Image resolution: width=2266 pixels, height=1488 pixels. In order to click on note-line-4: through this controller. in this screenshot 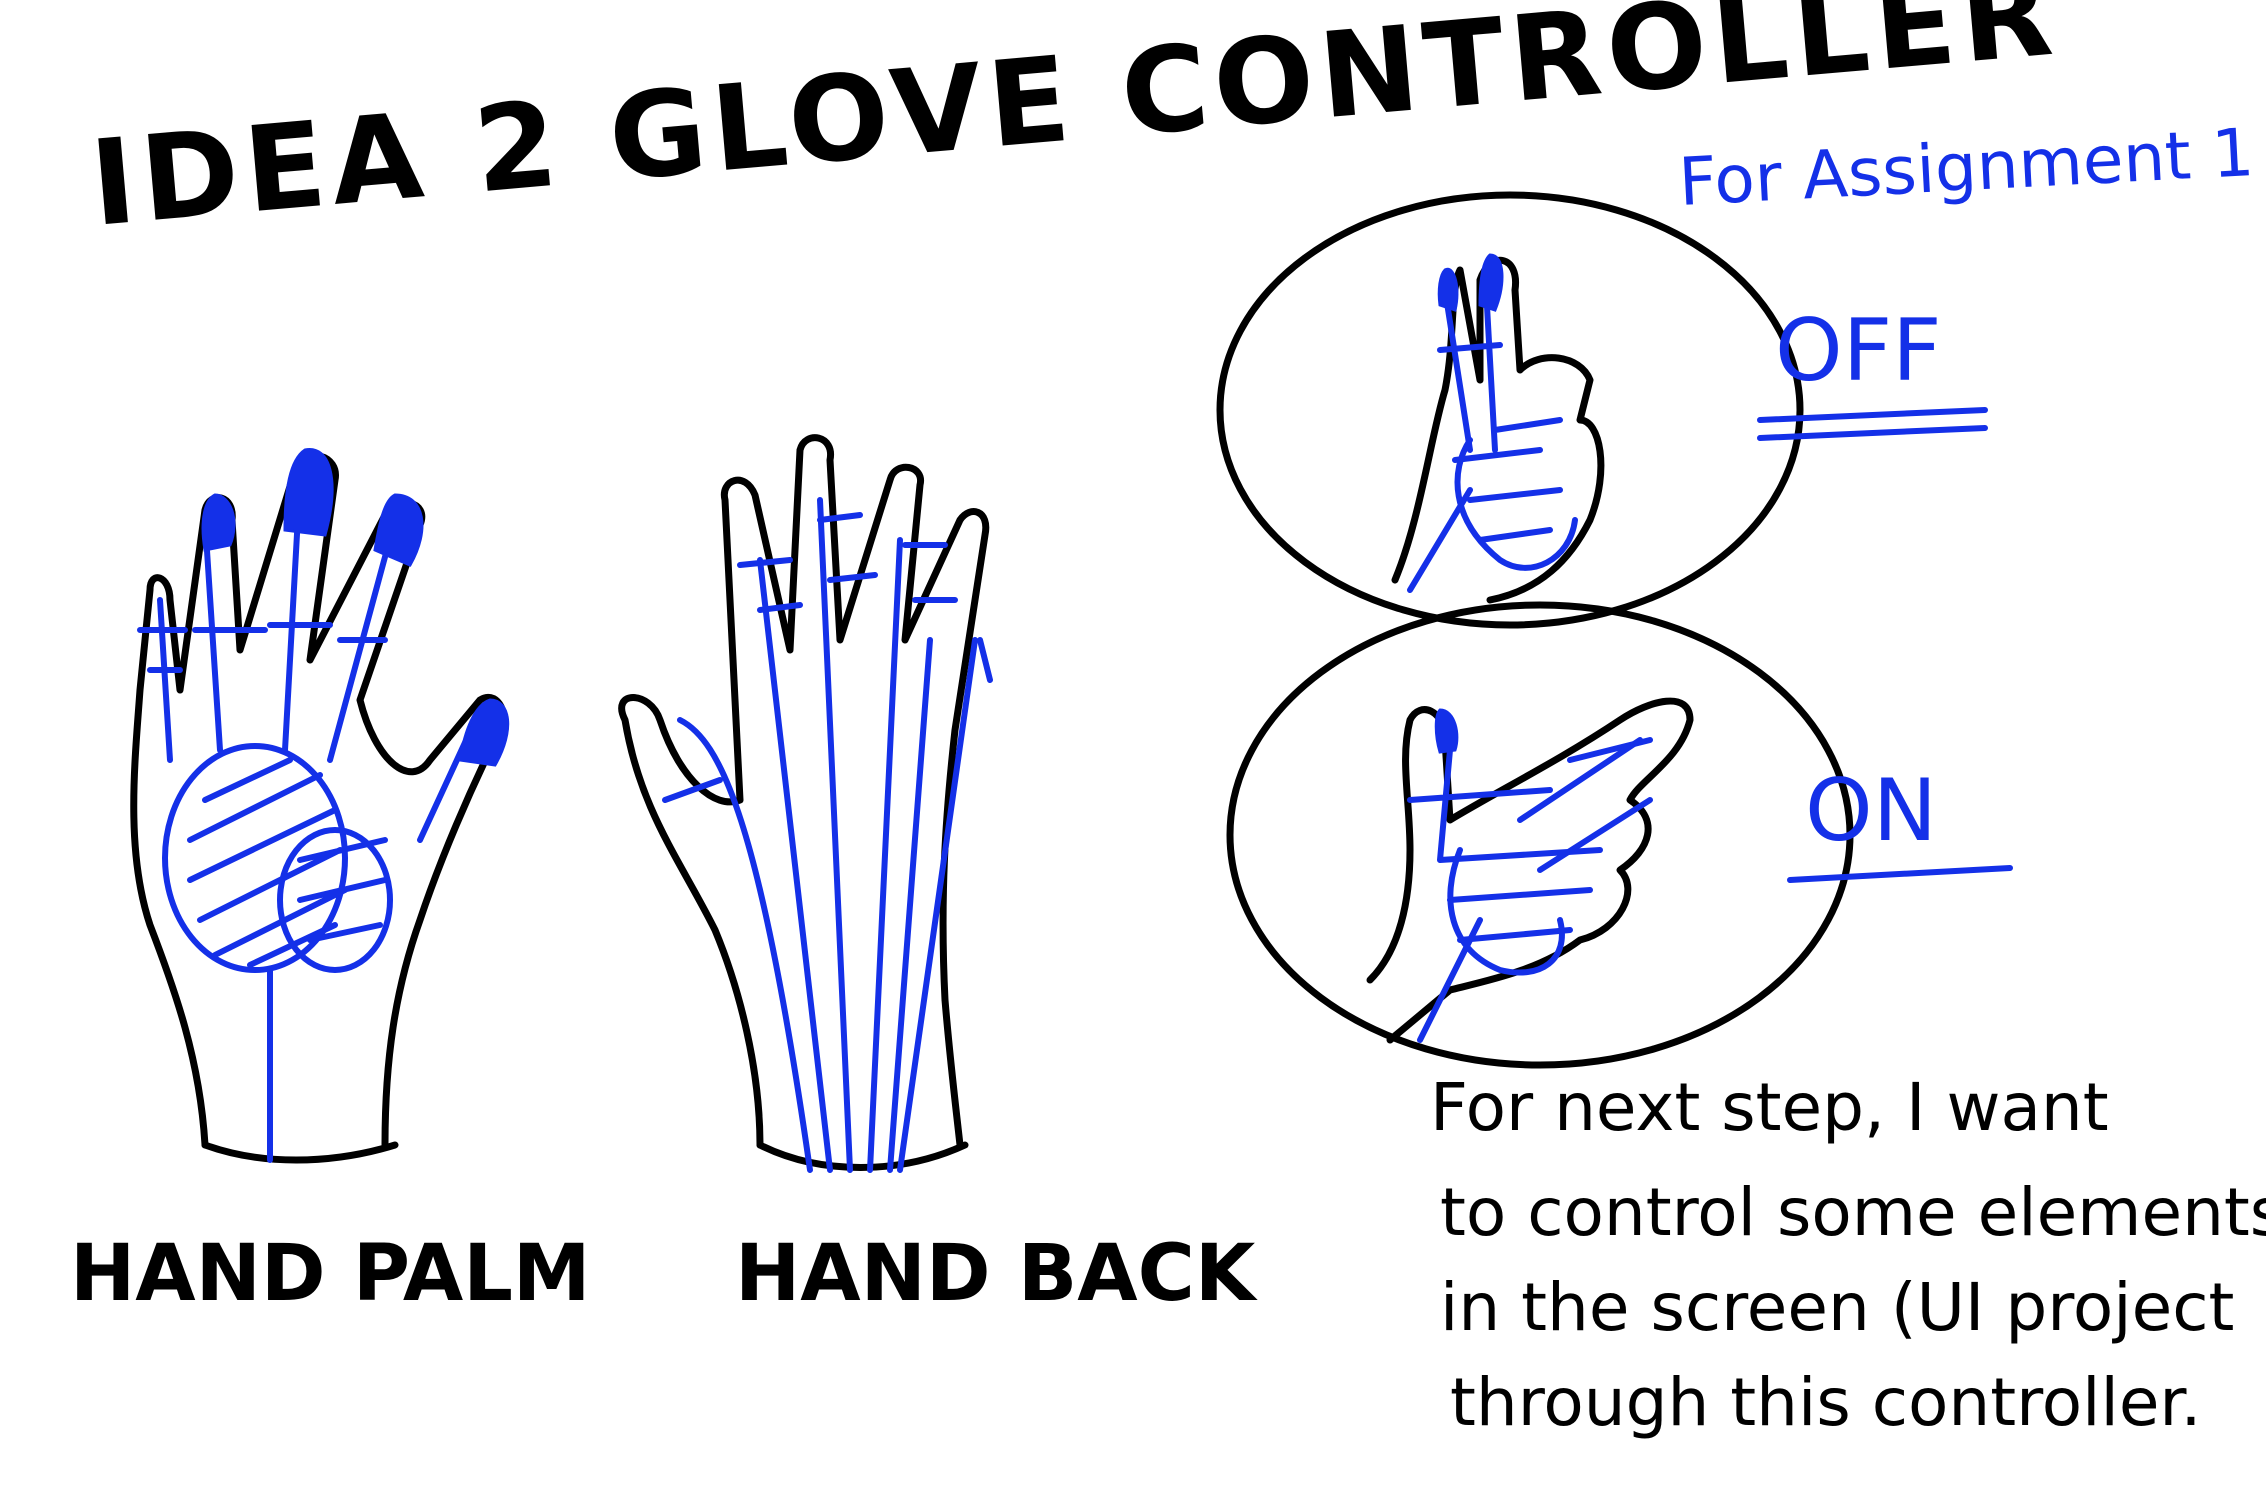, I will do `click(1826, 1402)`.